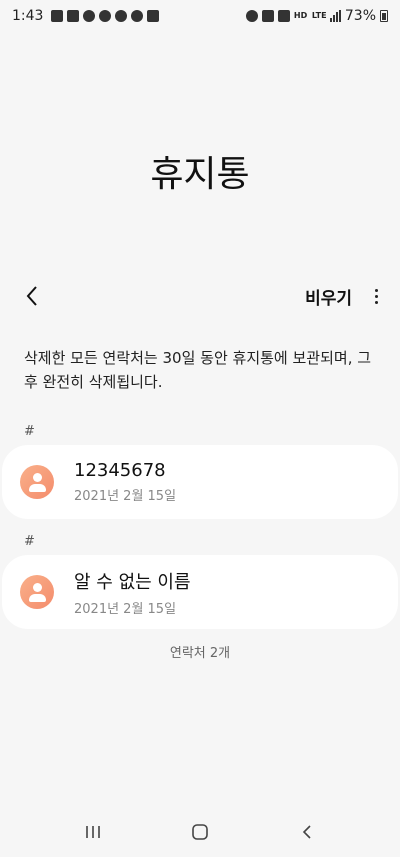 Image resolution: width=400 pixels, height=857 pixels. I want to click on contact-name: 12345678, so click(120, 470).